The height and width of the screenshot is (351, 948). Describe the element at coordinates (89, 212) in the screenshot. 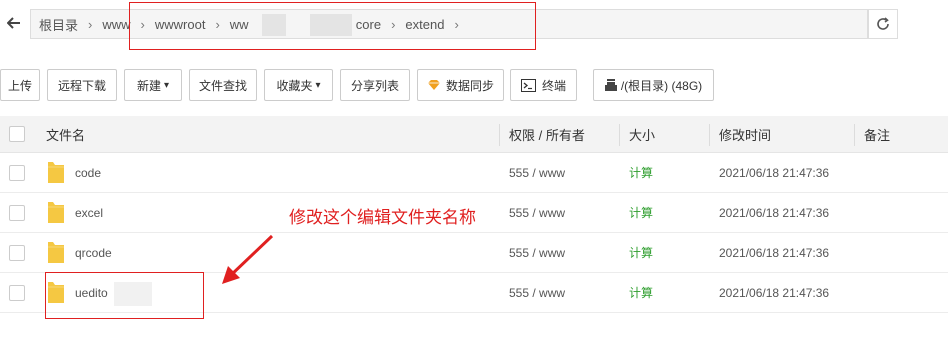

I see `file-name-link: excel` at that location.